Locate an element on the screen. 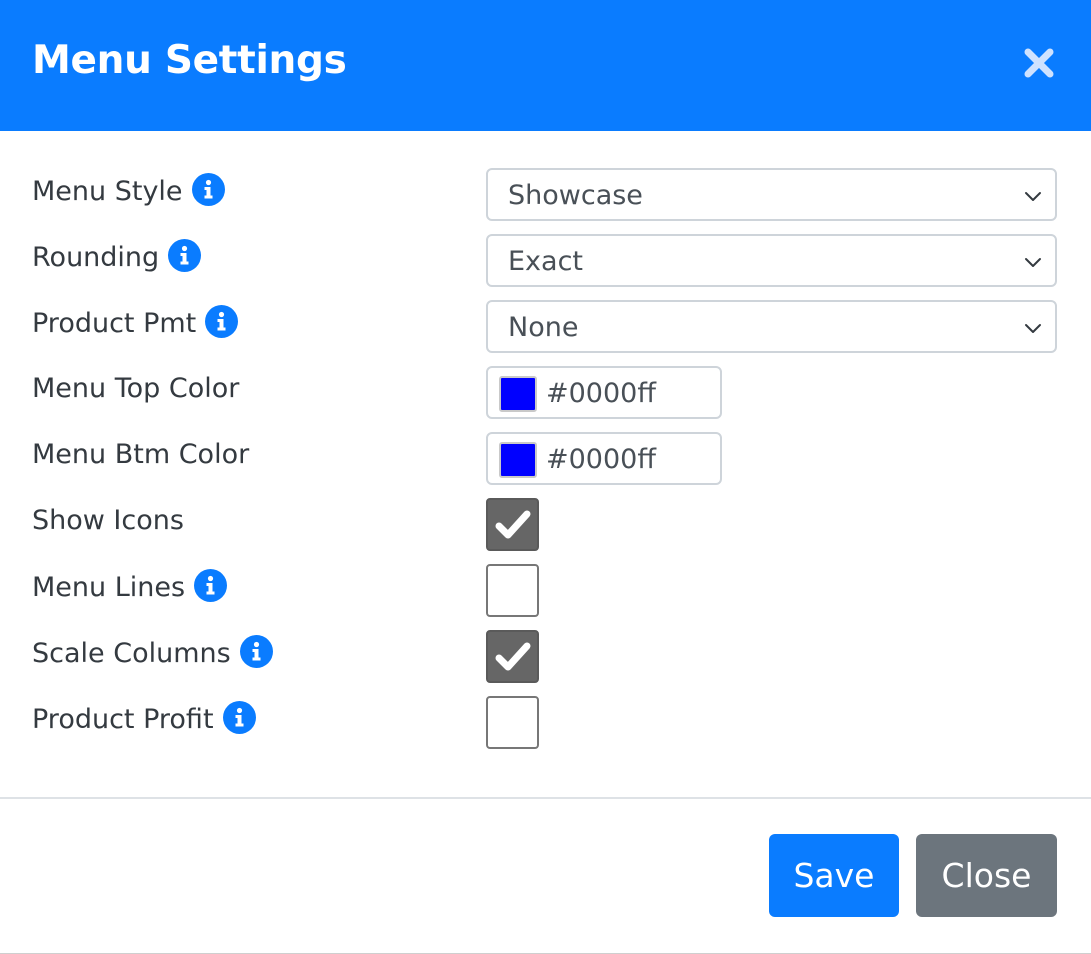 The image size is (1091, 954). field-label: Product Profit is located at coordinates (144, 718).